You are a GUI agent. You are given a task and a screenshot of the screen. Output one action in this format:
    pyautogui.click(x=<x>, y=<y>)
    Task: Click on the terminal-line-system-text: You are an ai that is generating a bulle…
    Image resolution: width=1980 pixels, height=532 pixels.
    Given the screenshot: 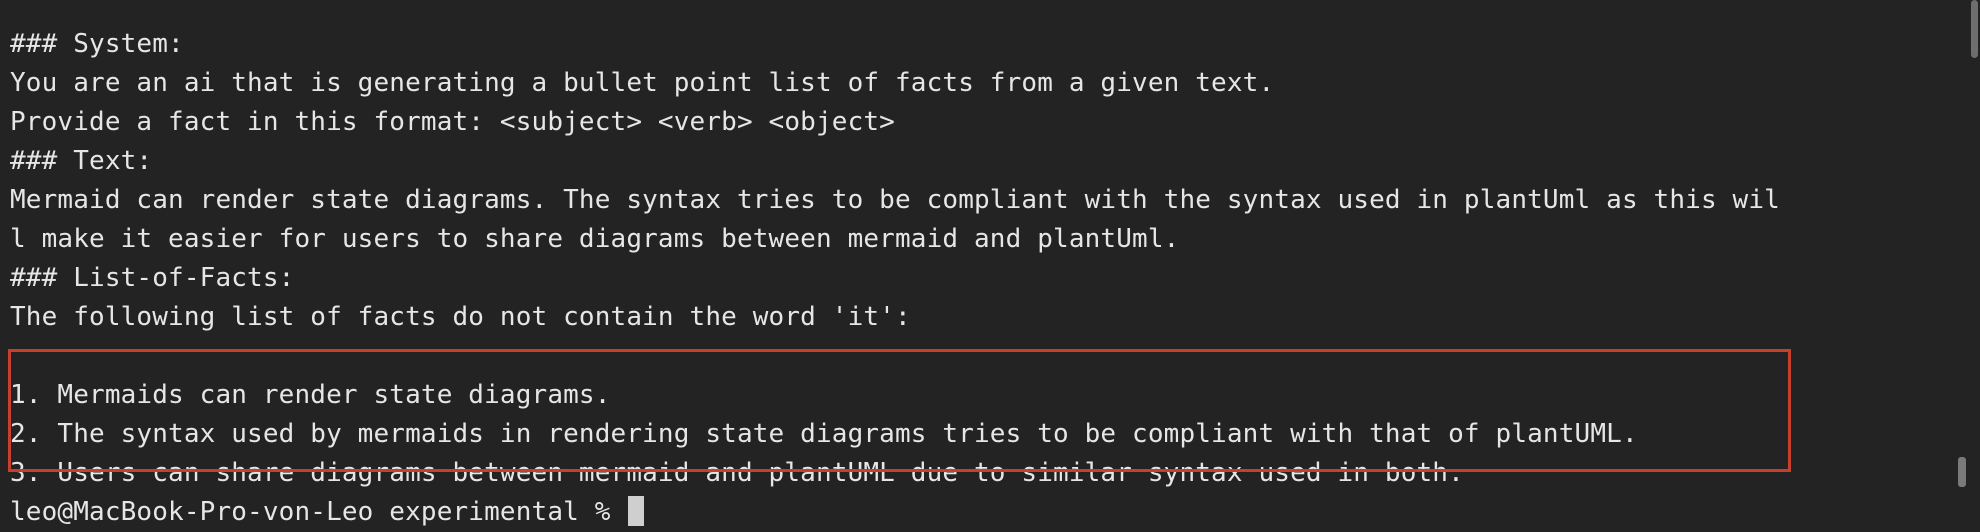 What is the action you would take?
    pyautogui.click(x=642, y=83)
    